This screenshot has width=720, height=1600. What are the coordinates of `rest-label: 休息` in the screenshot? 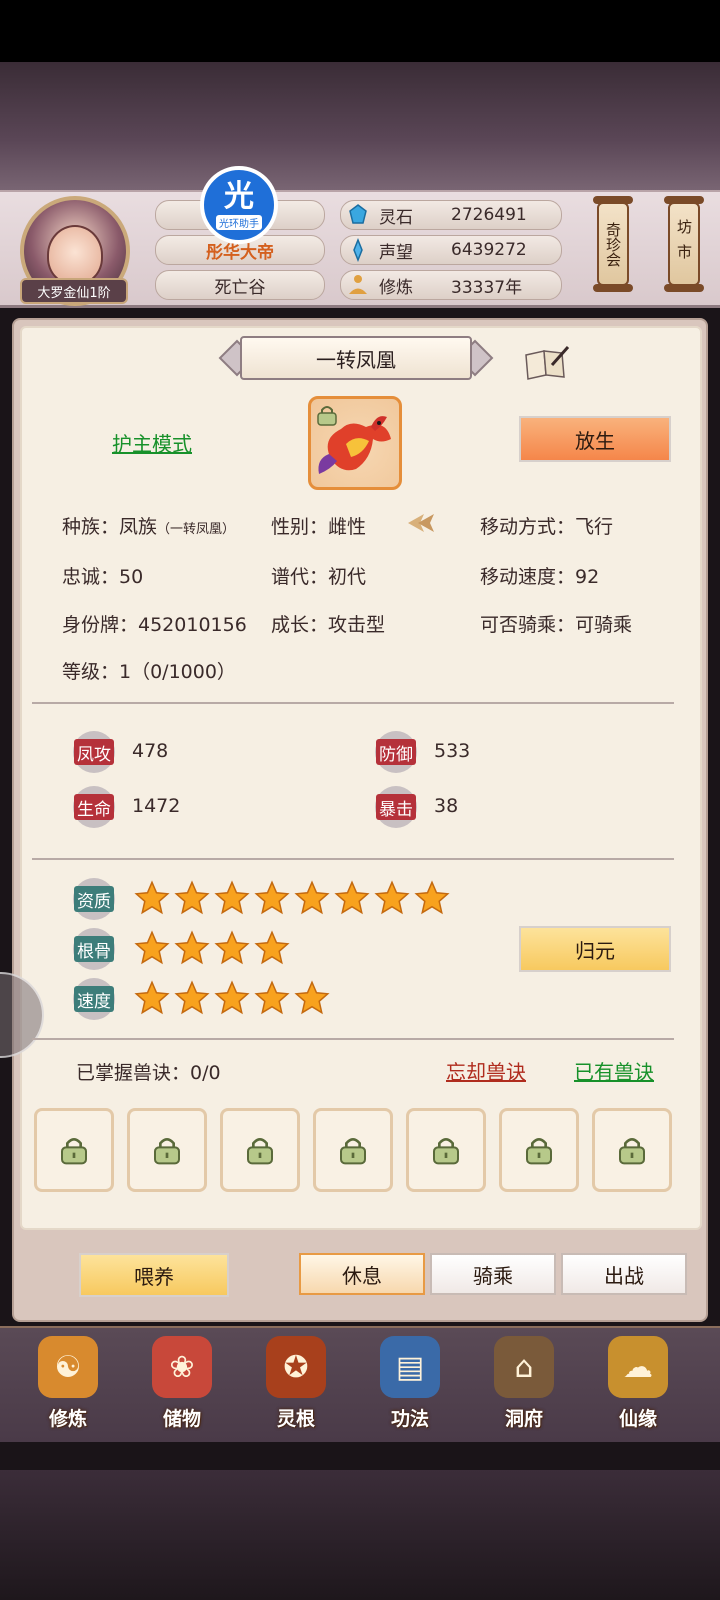 It's located at (362, 1275).